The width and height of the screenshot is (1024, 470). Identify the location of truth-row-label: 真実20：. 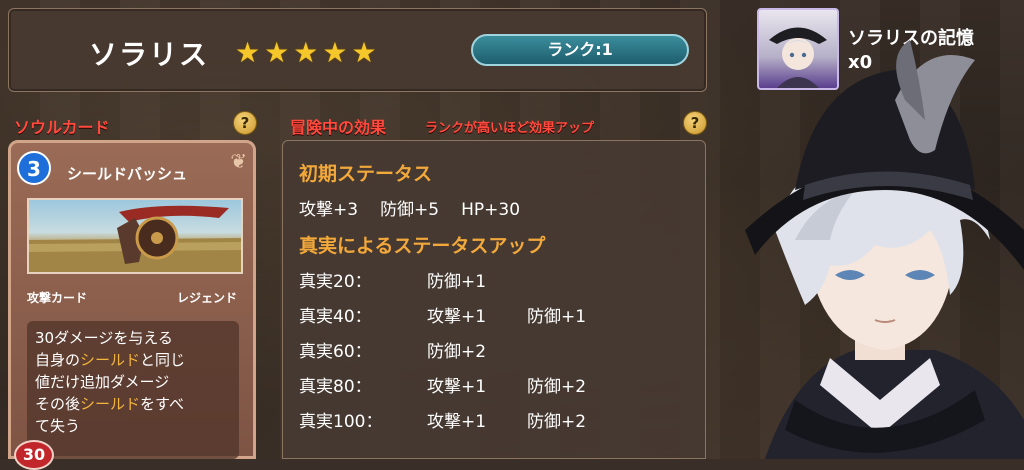
(335, 282).